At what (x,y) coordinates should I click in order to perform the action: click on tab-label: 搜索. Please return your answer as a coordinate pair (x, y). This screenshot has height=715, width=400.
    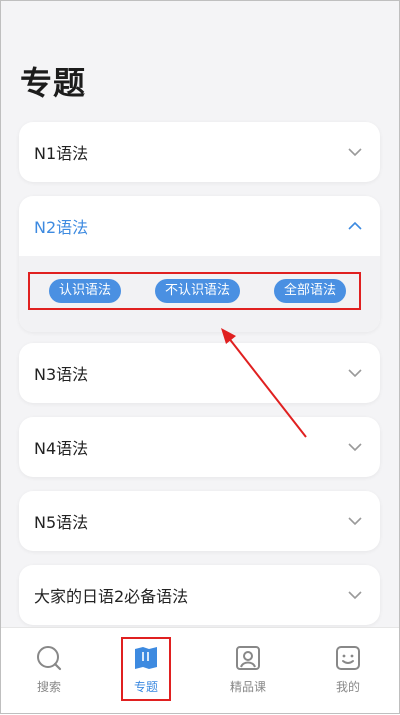
    Looking at the image, I should click on (48, 687).